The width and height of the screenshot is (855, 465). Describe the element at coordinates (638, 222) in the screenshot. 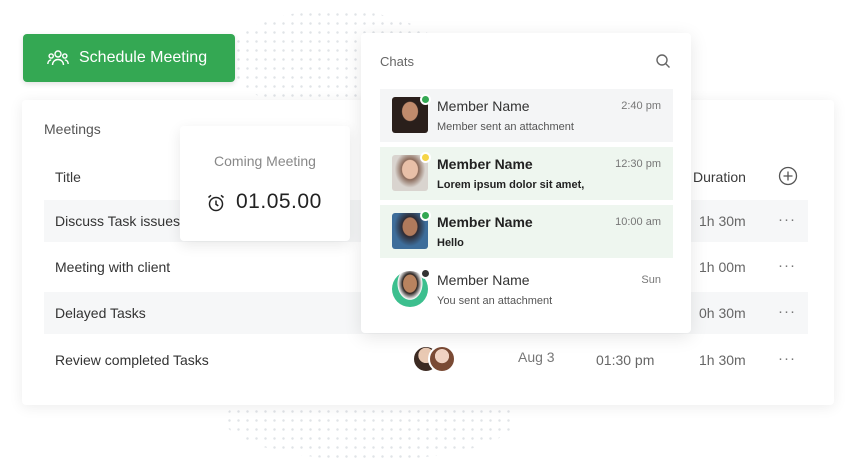

I see `chat-time: 10:00 am` at that location.